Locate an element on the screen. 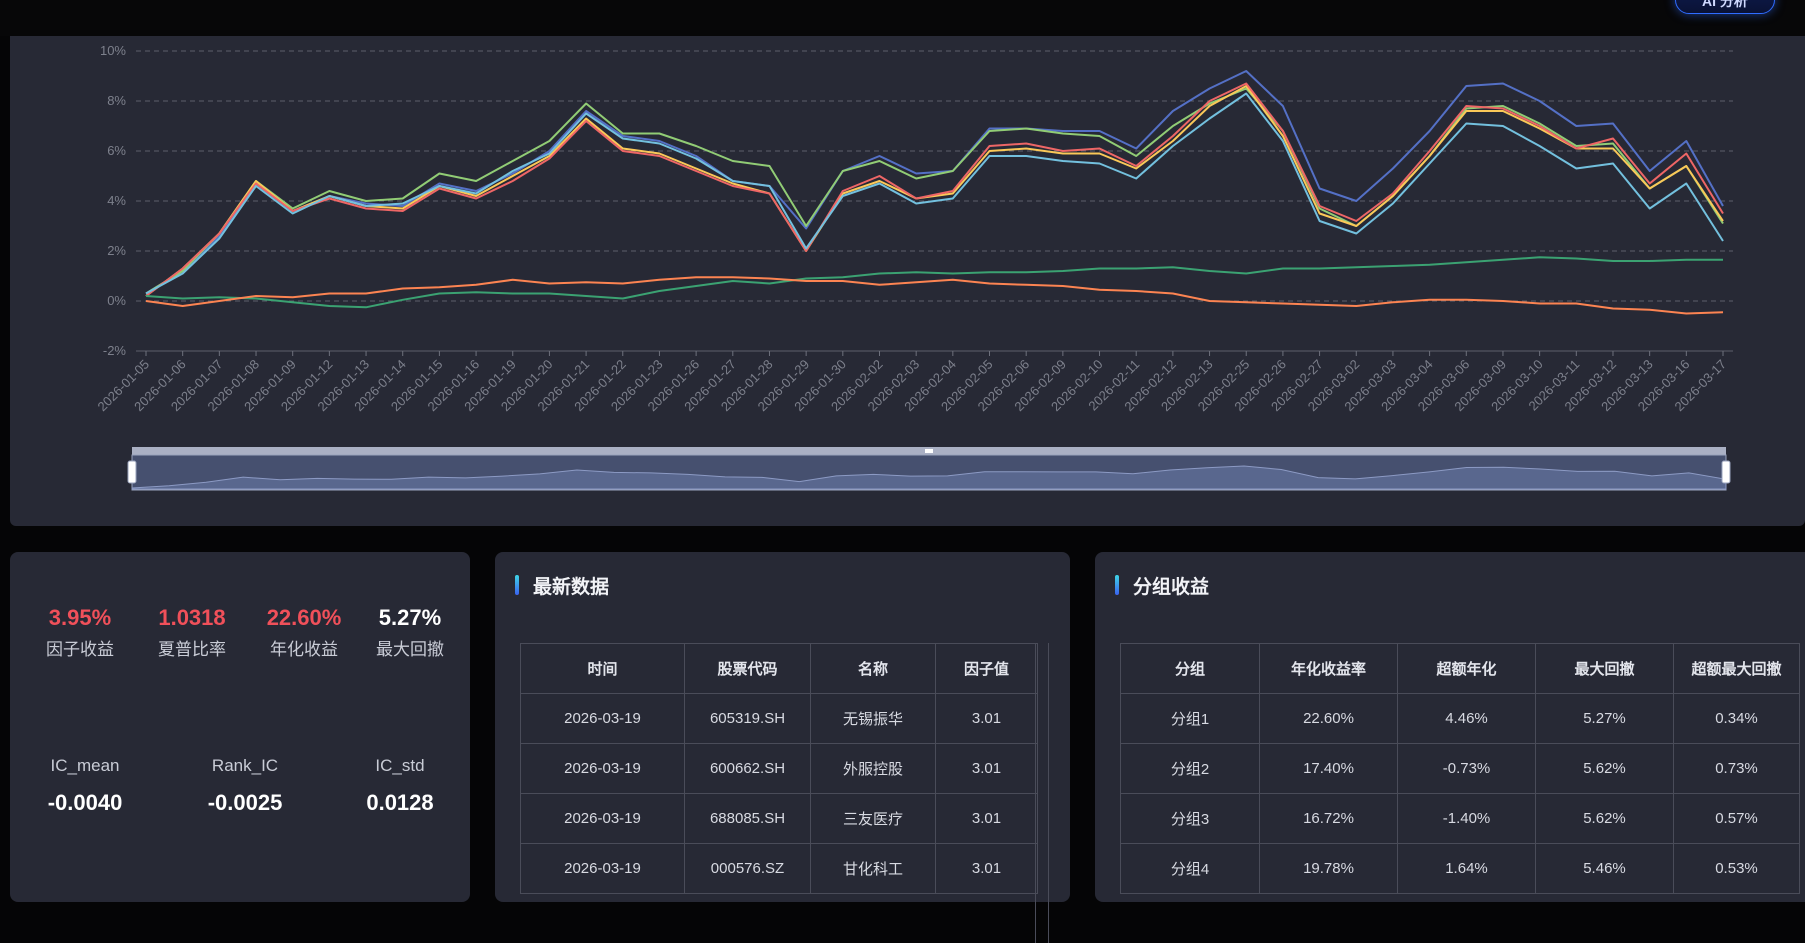 Image resolution: width=1805 pixels, height=943 pixels. factor-return-label: 因子收益 is located at coordinates (80, 649).